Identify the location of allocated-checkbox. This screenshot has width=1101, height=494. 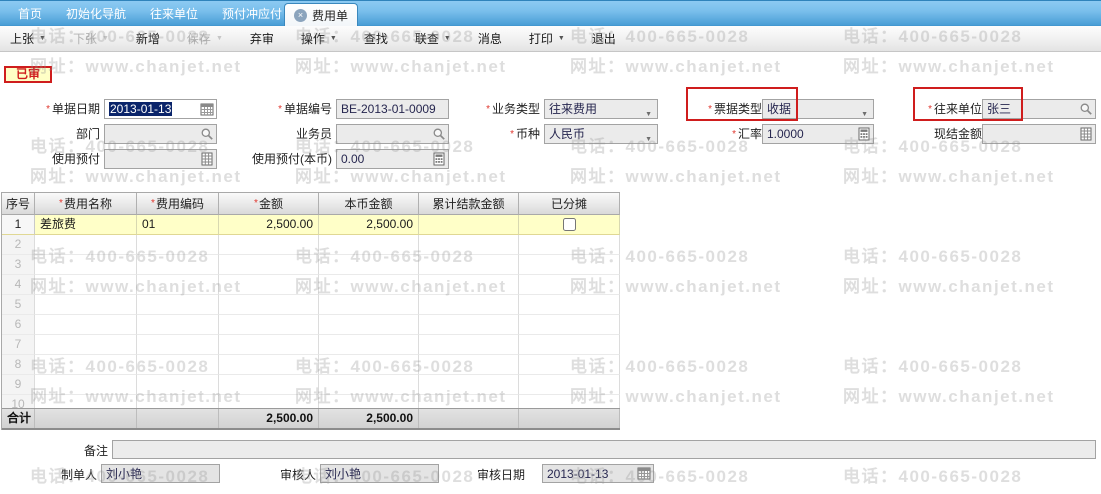
(569, 224).